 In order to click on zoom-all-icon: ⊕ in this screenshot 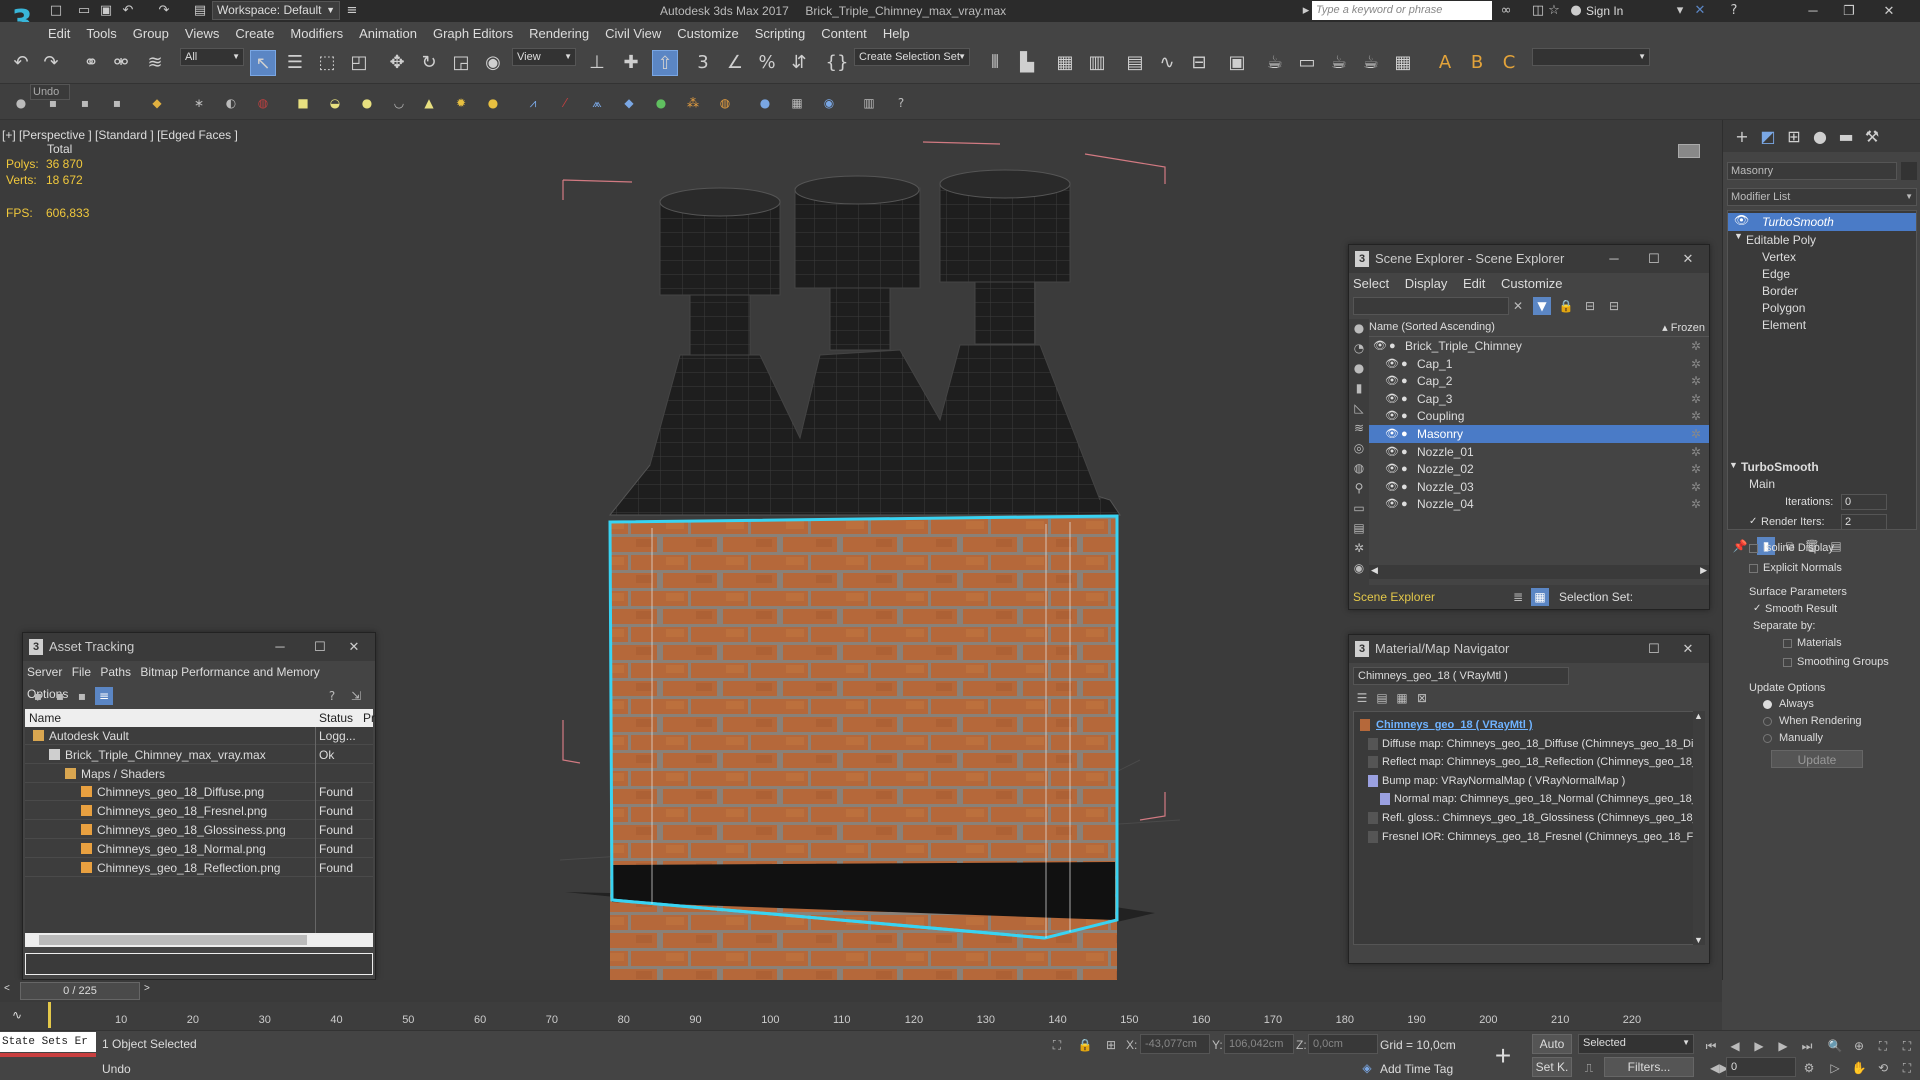, I will do `click(1859, 1046)`.